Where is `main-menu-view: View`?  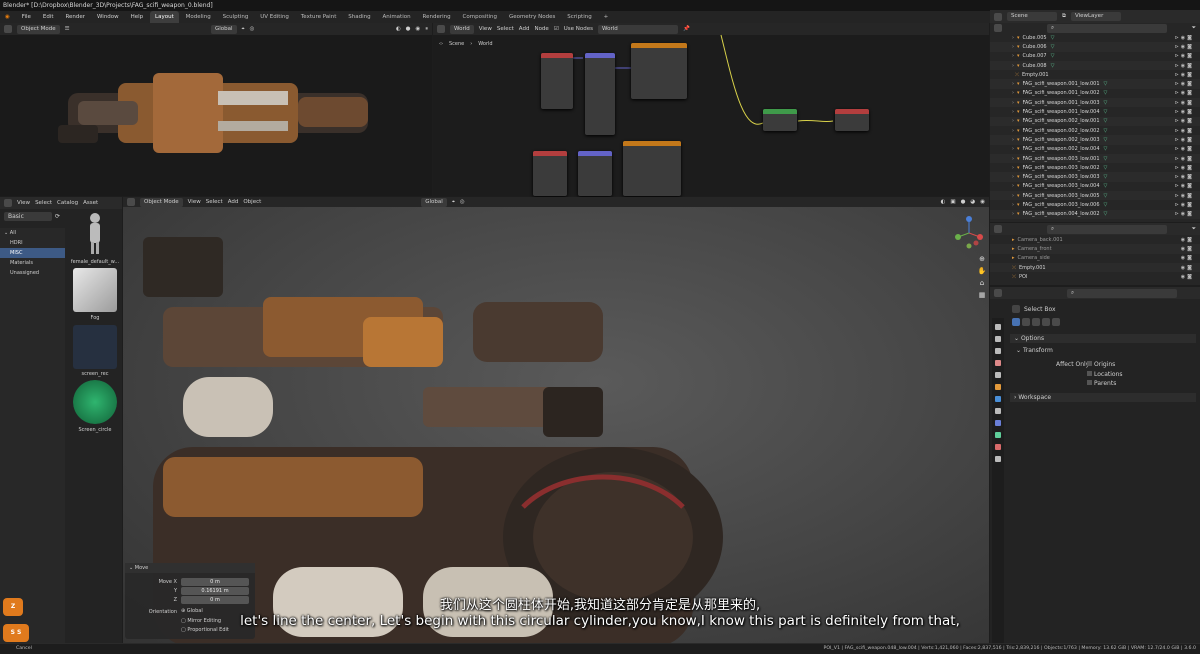 main-menu-view: View is located at coordinates (194, 202).